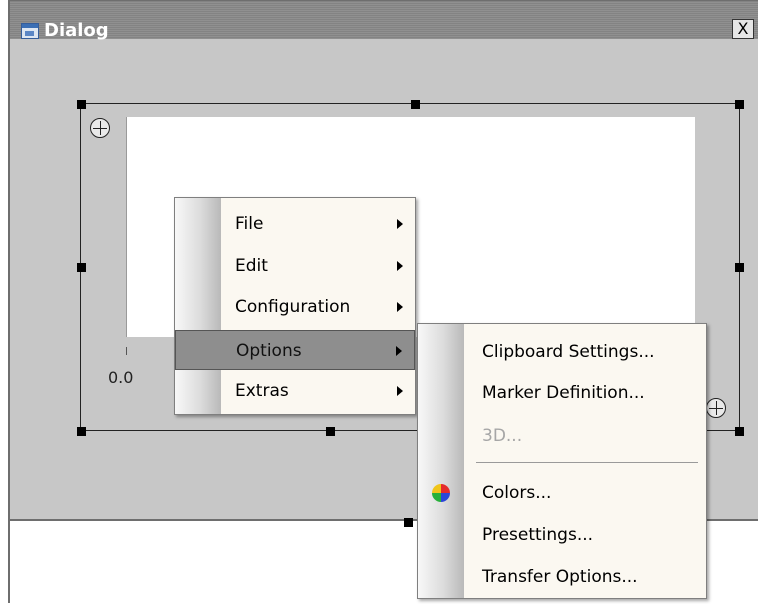  Describe the element at coordinates (739, 431) in the screenshot. I see `resize-handle-bottom-right` at that location.